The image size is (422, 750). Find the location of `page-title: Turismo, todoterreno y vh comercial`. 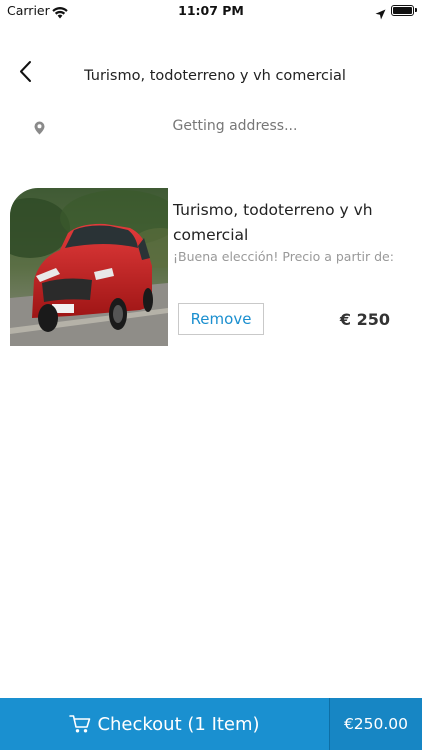

page-title: Turismo, todoterreno y vh comercial is located at coordinates (215, 76).